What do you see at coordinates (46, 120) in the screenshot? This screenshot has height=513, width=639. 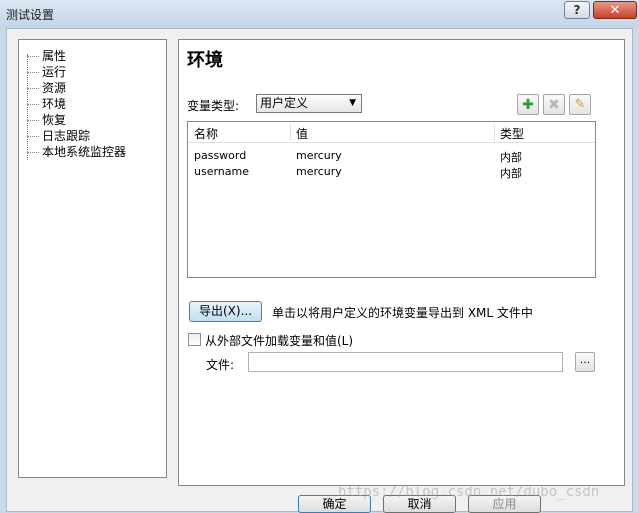 I see `tree-item-recovery: 恢复` at bounding box center [46, 120].